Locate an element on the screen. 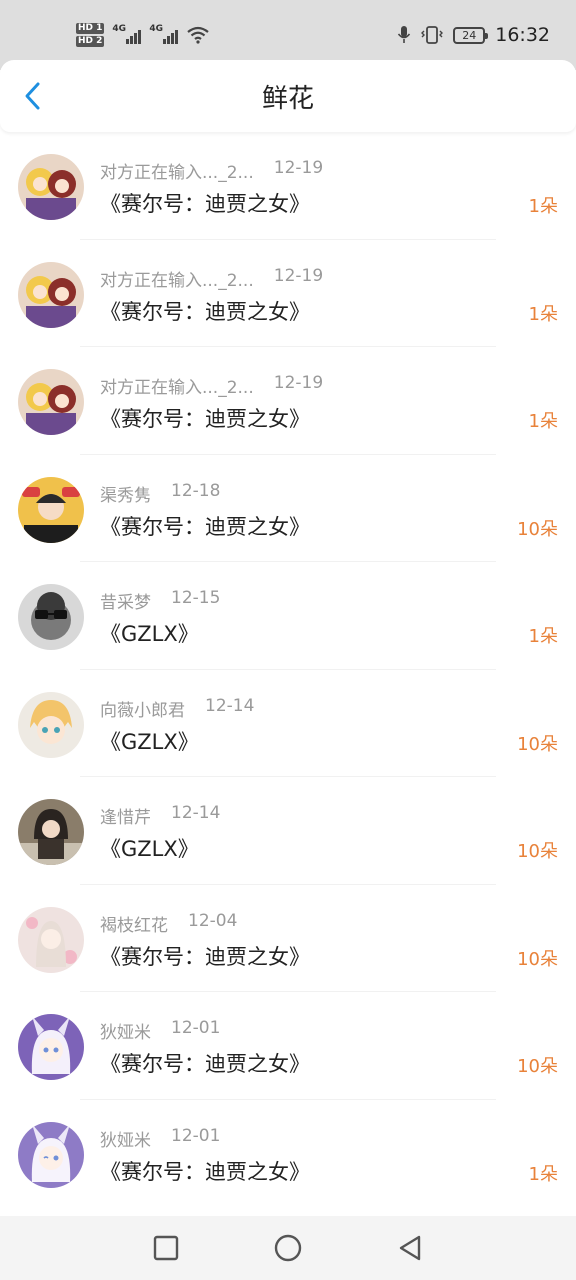 The width and height of the screenshot is (576, 1280). item-meta: 渠秀隽 12-18 is located at coordinates (160, 493).